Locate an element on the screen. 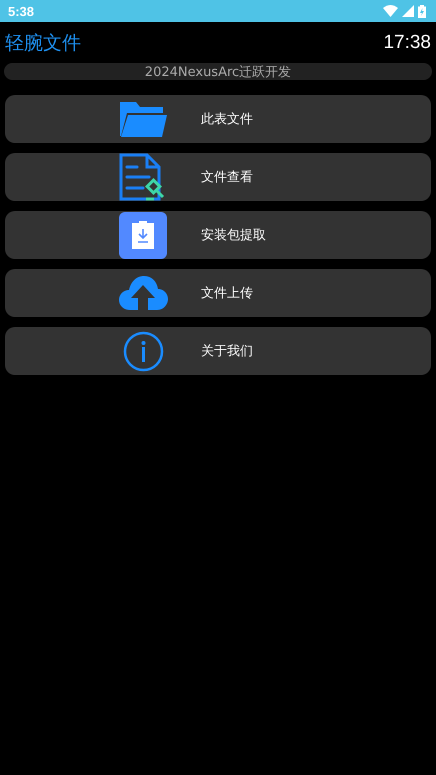  menu-button: 文件上传 is located at coordinates (218, 293).